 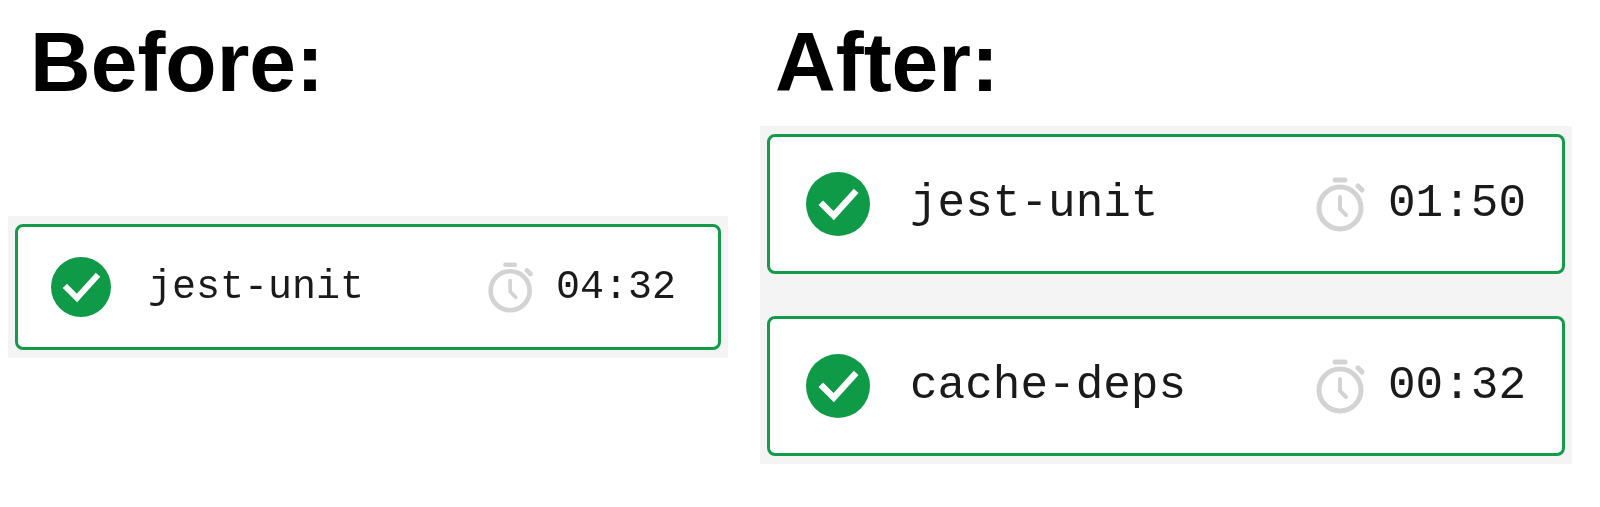 What do you see at coordinates (1456, 386) in the screenshot?
I see `job-duration: 00:32` at bounding box center [1456, 386].